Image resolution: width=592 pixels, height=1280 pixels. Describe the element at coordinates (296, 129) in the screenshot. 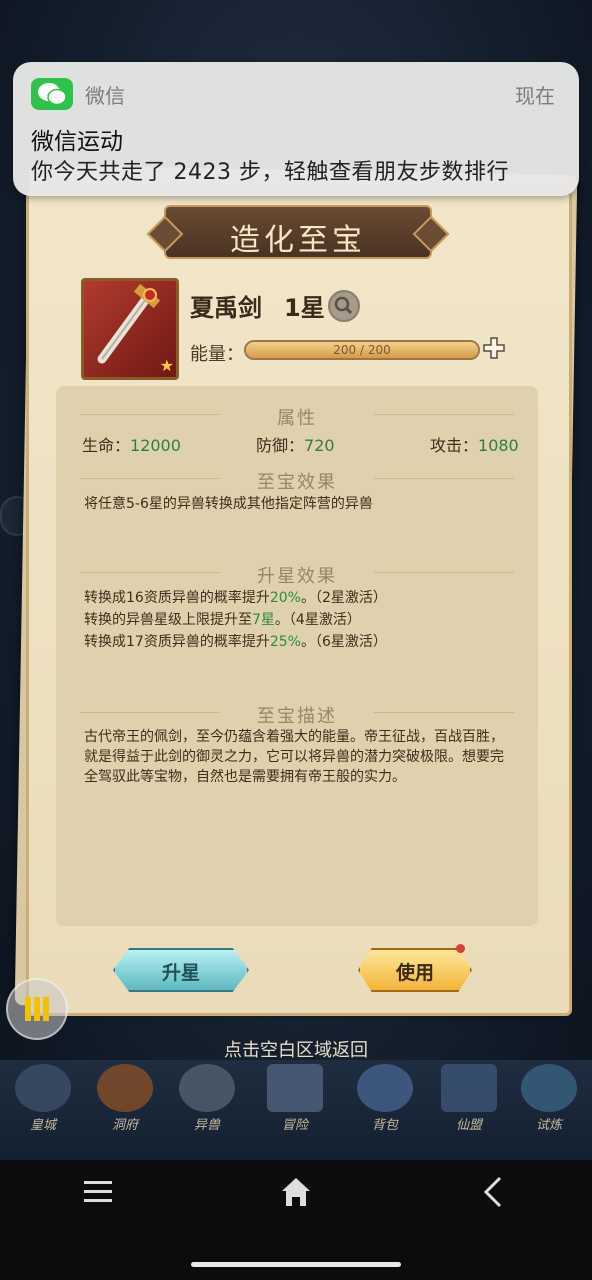

I see `wechat-notification: 微信 现在 微信运动 你今天共走了 2423 步，轻触查看朋友步数排行` at that location.